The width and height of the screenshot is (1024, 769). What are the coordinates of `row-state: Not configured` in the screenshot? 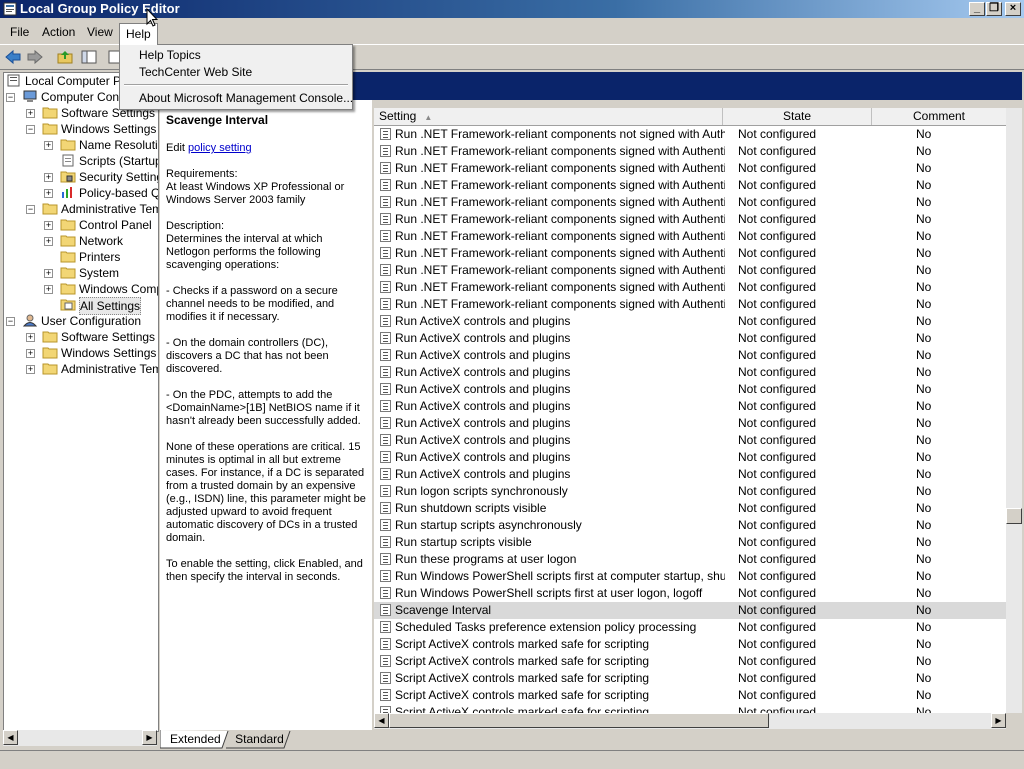 It's located at (777, 321).